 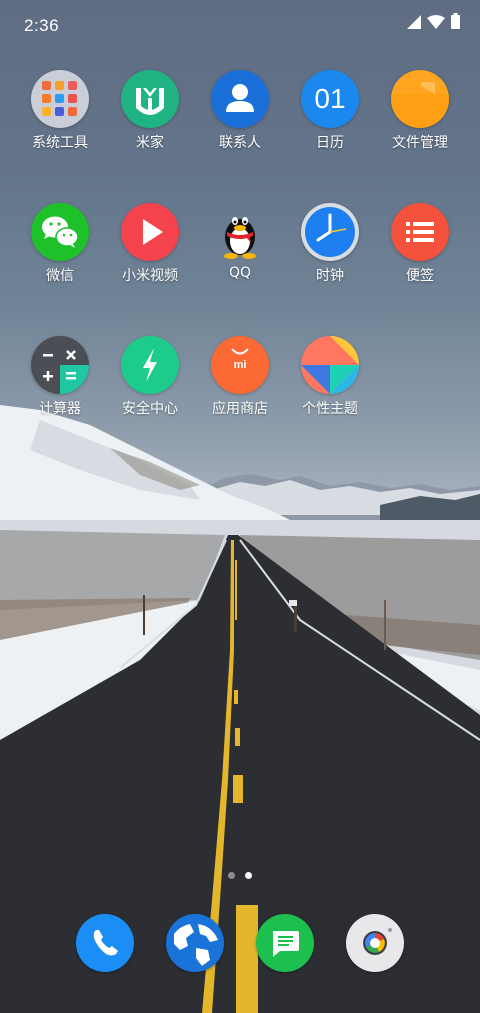 What do you see at coordinates (60, 143) in the screenshot?
I see `app-label: 系统工具` at bounding box center [60, 143].